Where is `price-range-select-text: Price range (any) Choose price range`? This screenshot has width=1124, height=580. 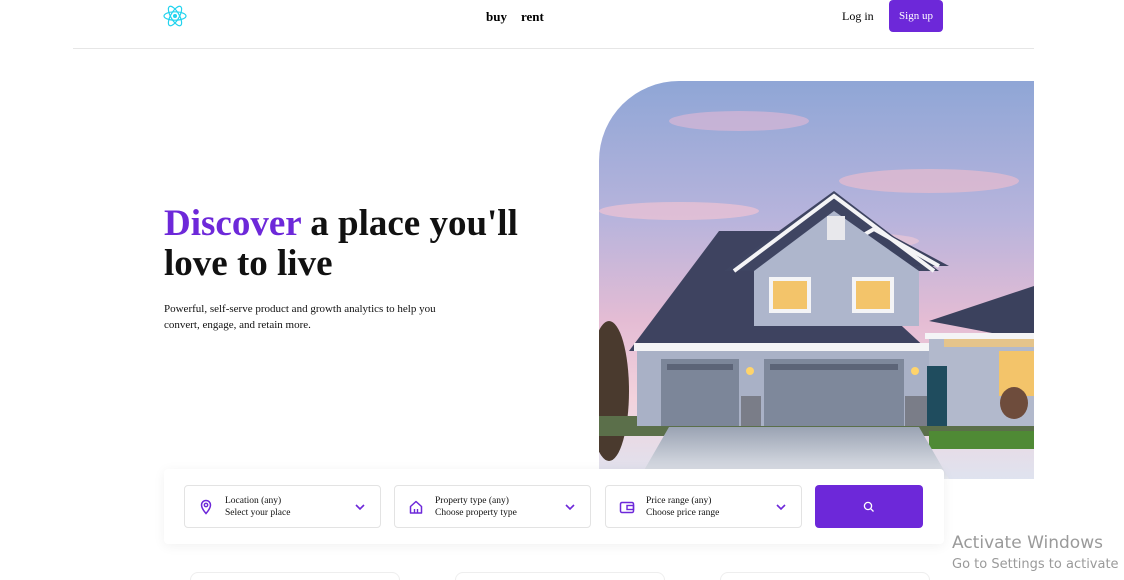
price-range-select-text: Price range (any) Choose price range is located at coordinates (682, 507).